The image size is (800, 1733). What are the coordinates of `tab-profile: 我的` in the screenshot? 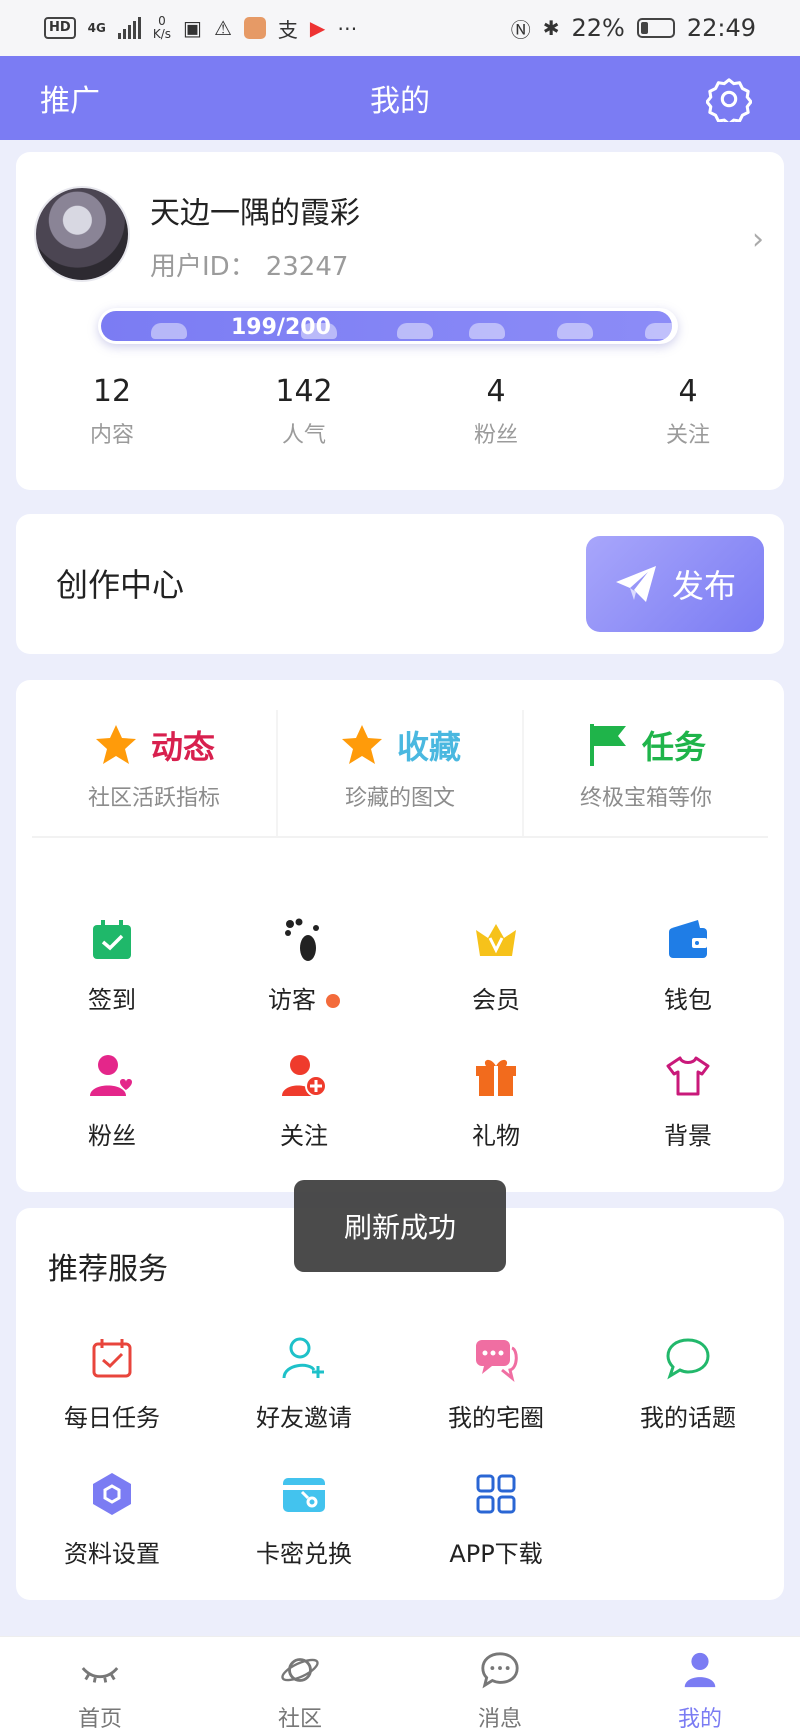 It's located at (700, 1685).